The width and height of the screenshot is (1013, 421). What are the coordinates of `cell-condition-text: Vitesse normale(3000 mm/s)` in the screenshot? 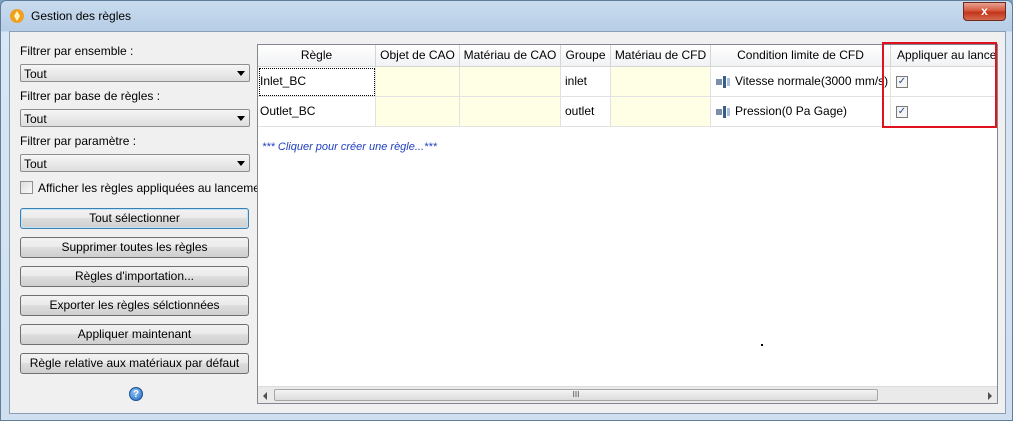 It's located at (812, 81).